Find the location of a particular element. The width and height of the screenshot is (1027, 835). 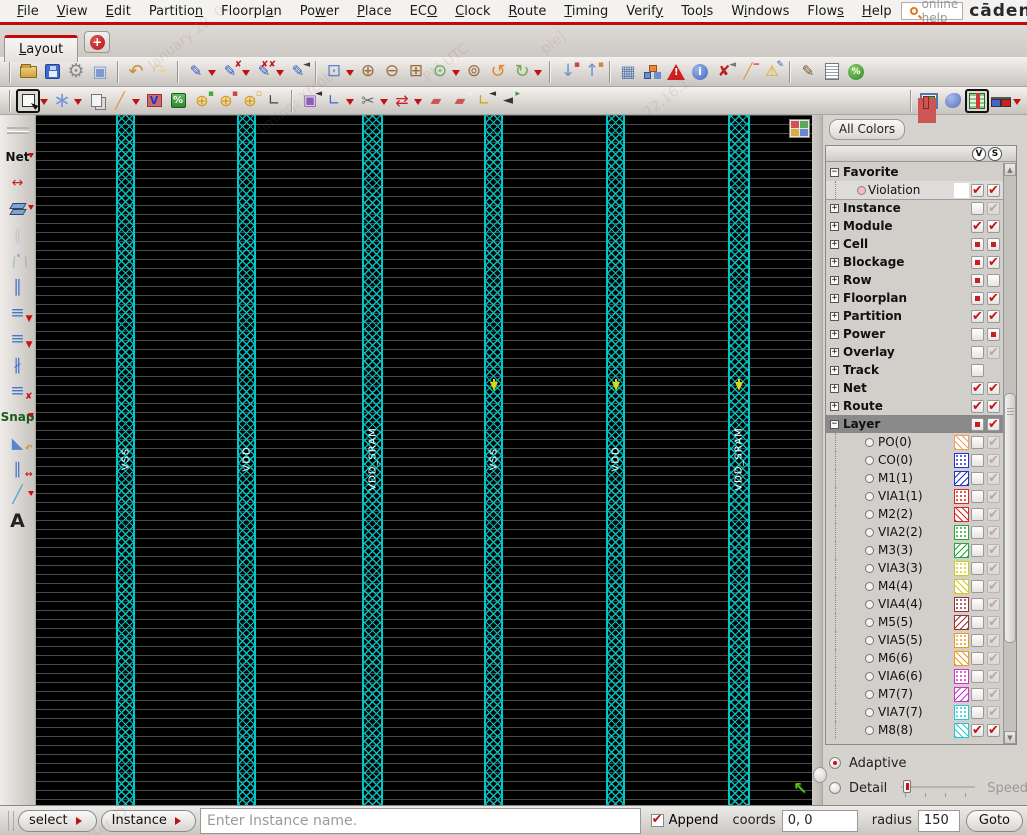

window-capture-icon: ▣ is located at coordinates (100, 72).